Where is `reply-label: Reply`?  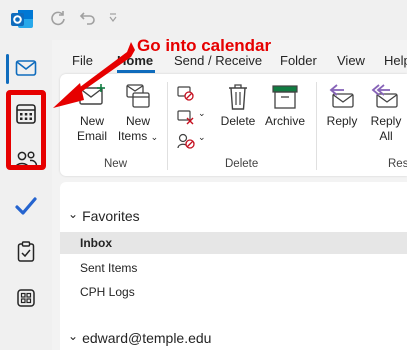 reply-label: Reply is located at coordinates (342, 121).